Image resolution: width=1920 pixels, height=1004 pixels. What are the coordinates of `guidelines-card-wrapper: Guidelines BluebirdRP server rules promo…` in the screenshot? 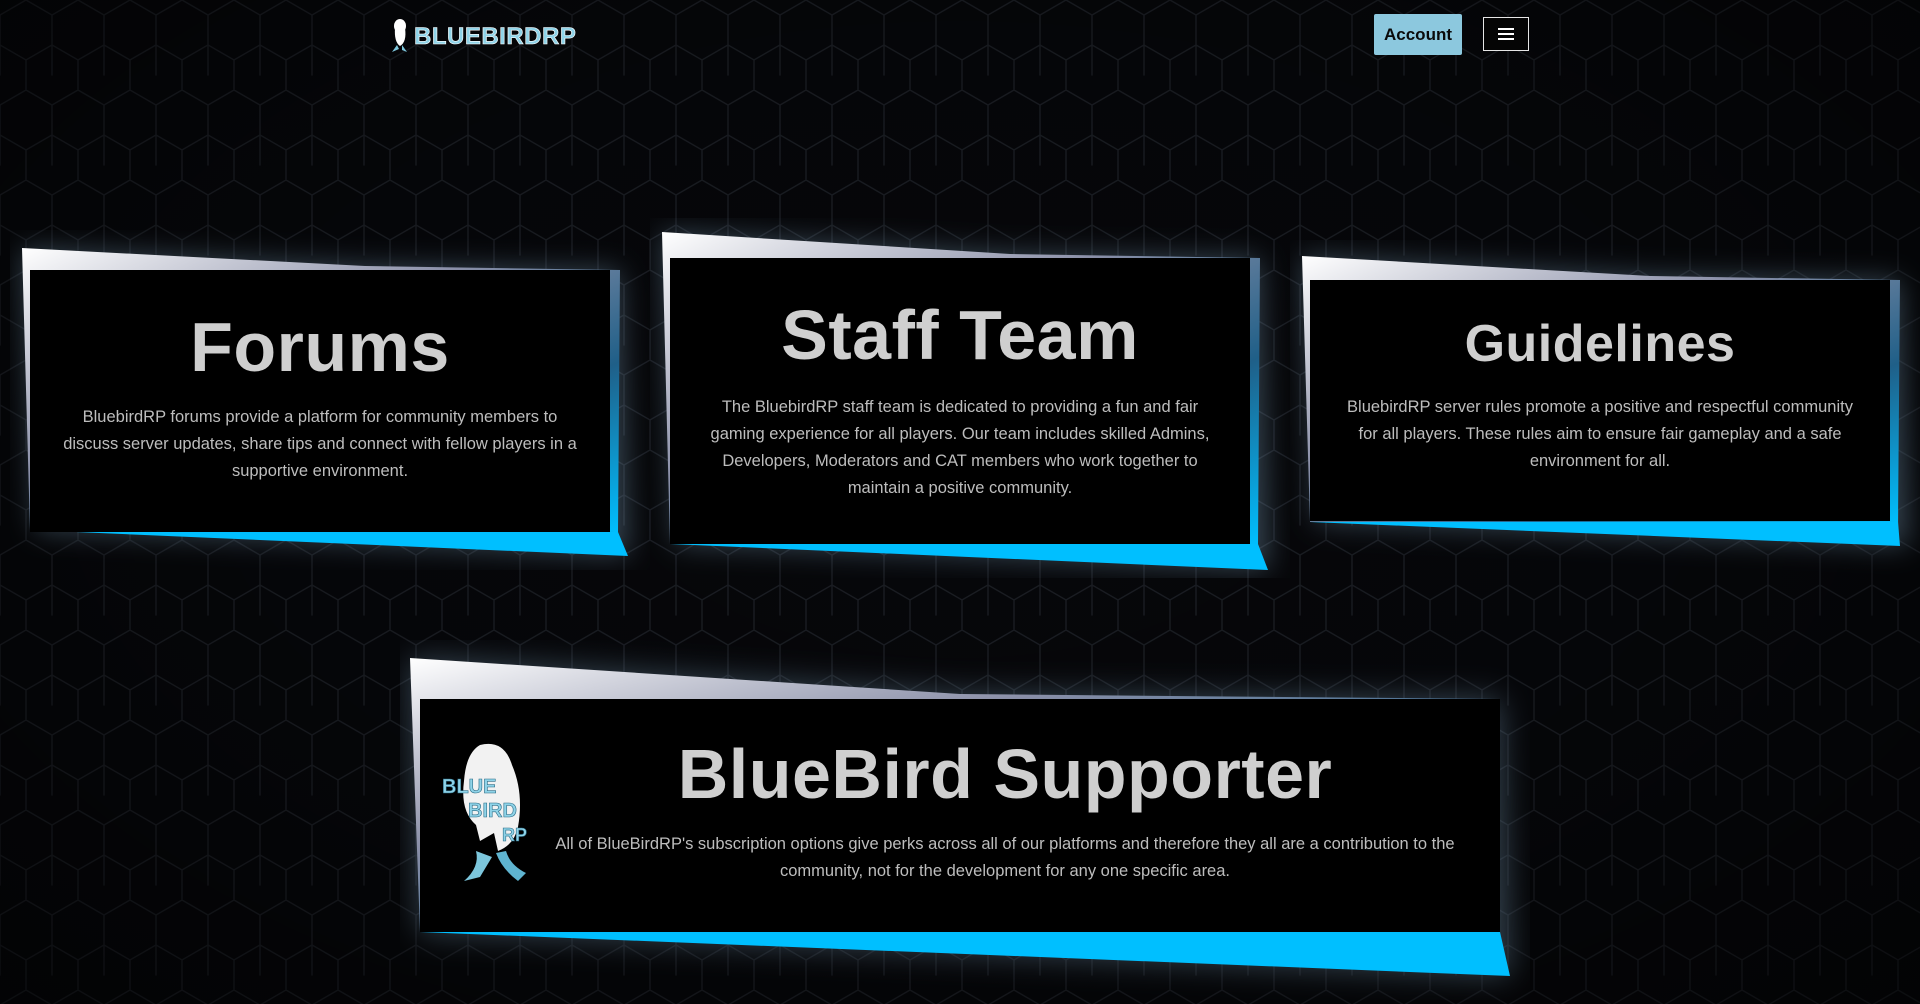 It's located at (1605, 410).